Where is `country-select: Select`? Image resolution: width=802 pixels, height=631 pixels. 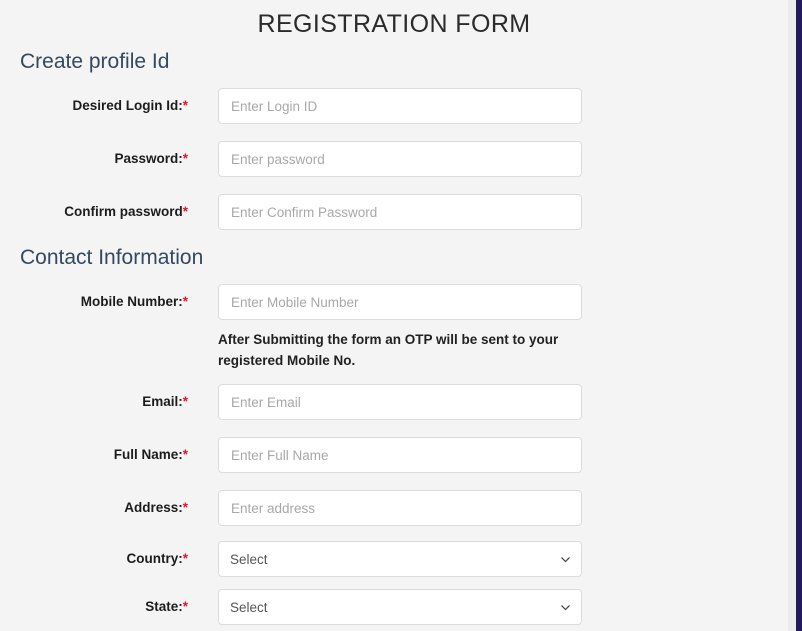
country-select: Select is located at coordinates (400, 559).